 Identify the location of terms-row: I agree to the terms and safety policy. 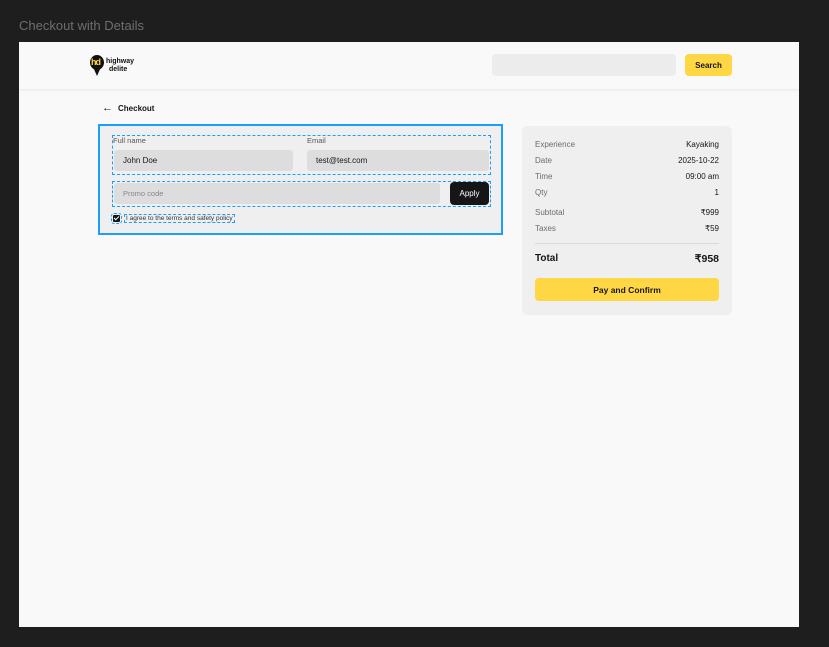
(173, 218).